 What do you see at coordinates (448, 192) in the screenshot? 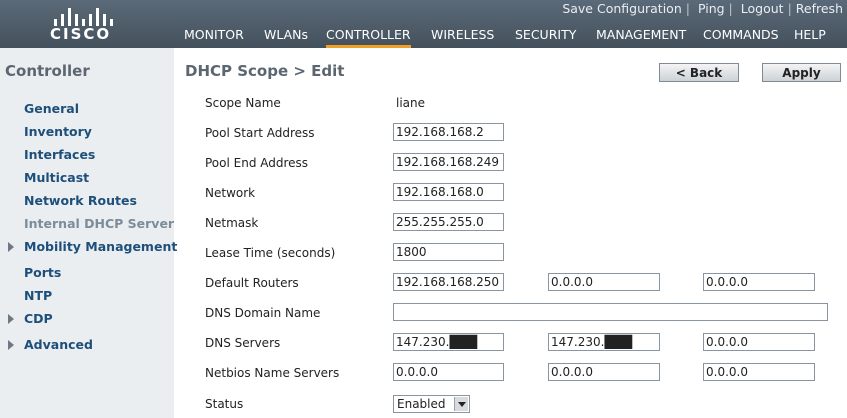
I see `network-input: 192.168.168.0` at bounding box center [448, 192].